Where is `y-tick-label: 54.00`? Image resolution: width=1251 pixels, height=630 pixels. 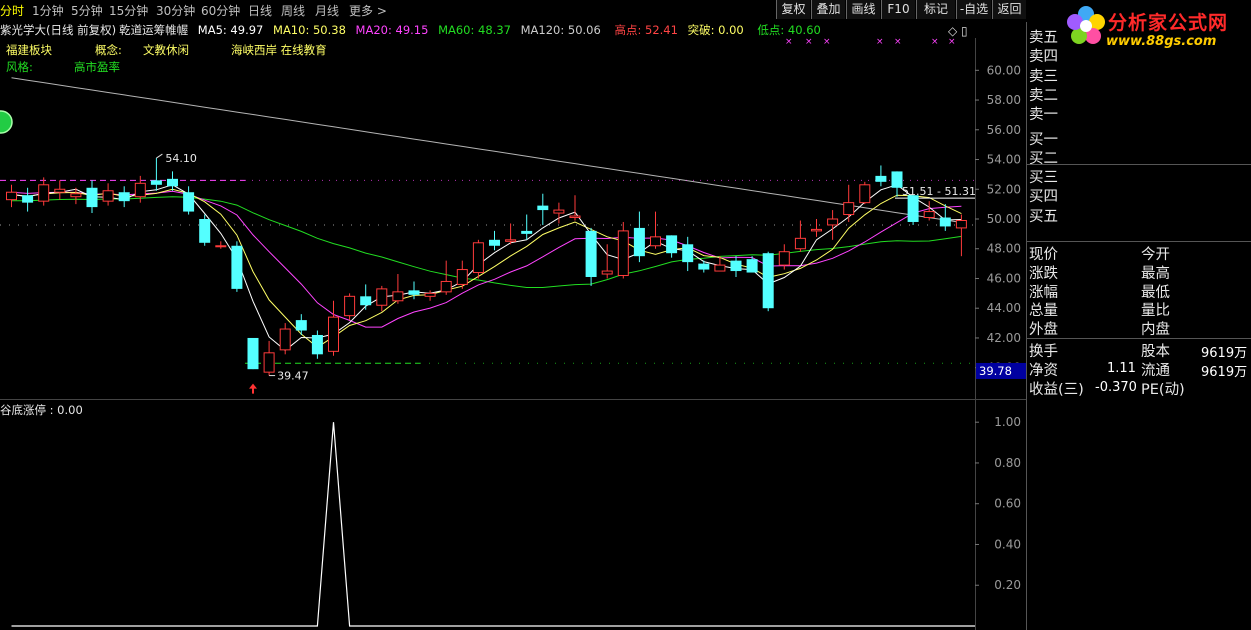
y-tick-label: 54.00 is located at coordinates (1004, 160).